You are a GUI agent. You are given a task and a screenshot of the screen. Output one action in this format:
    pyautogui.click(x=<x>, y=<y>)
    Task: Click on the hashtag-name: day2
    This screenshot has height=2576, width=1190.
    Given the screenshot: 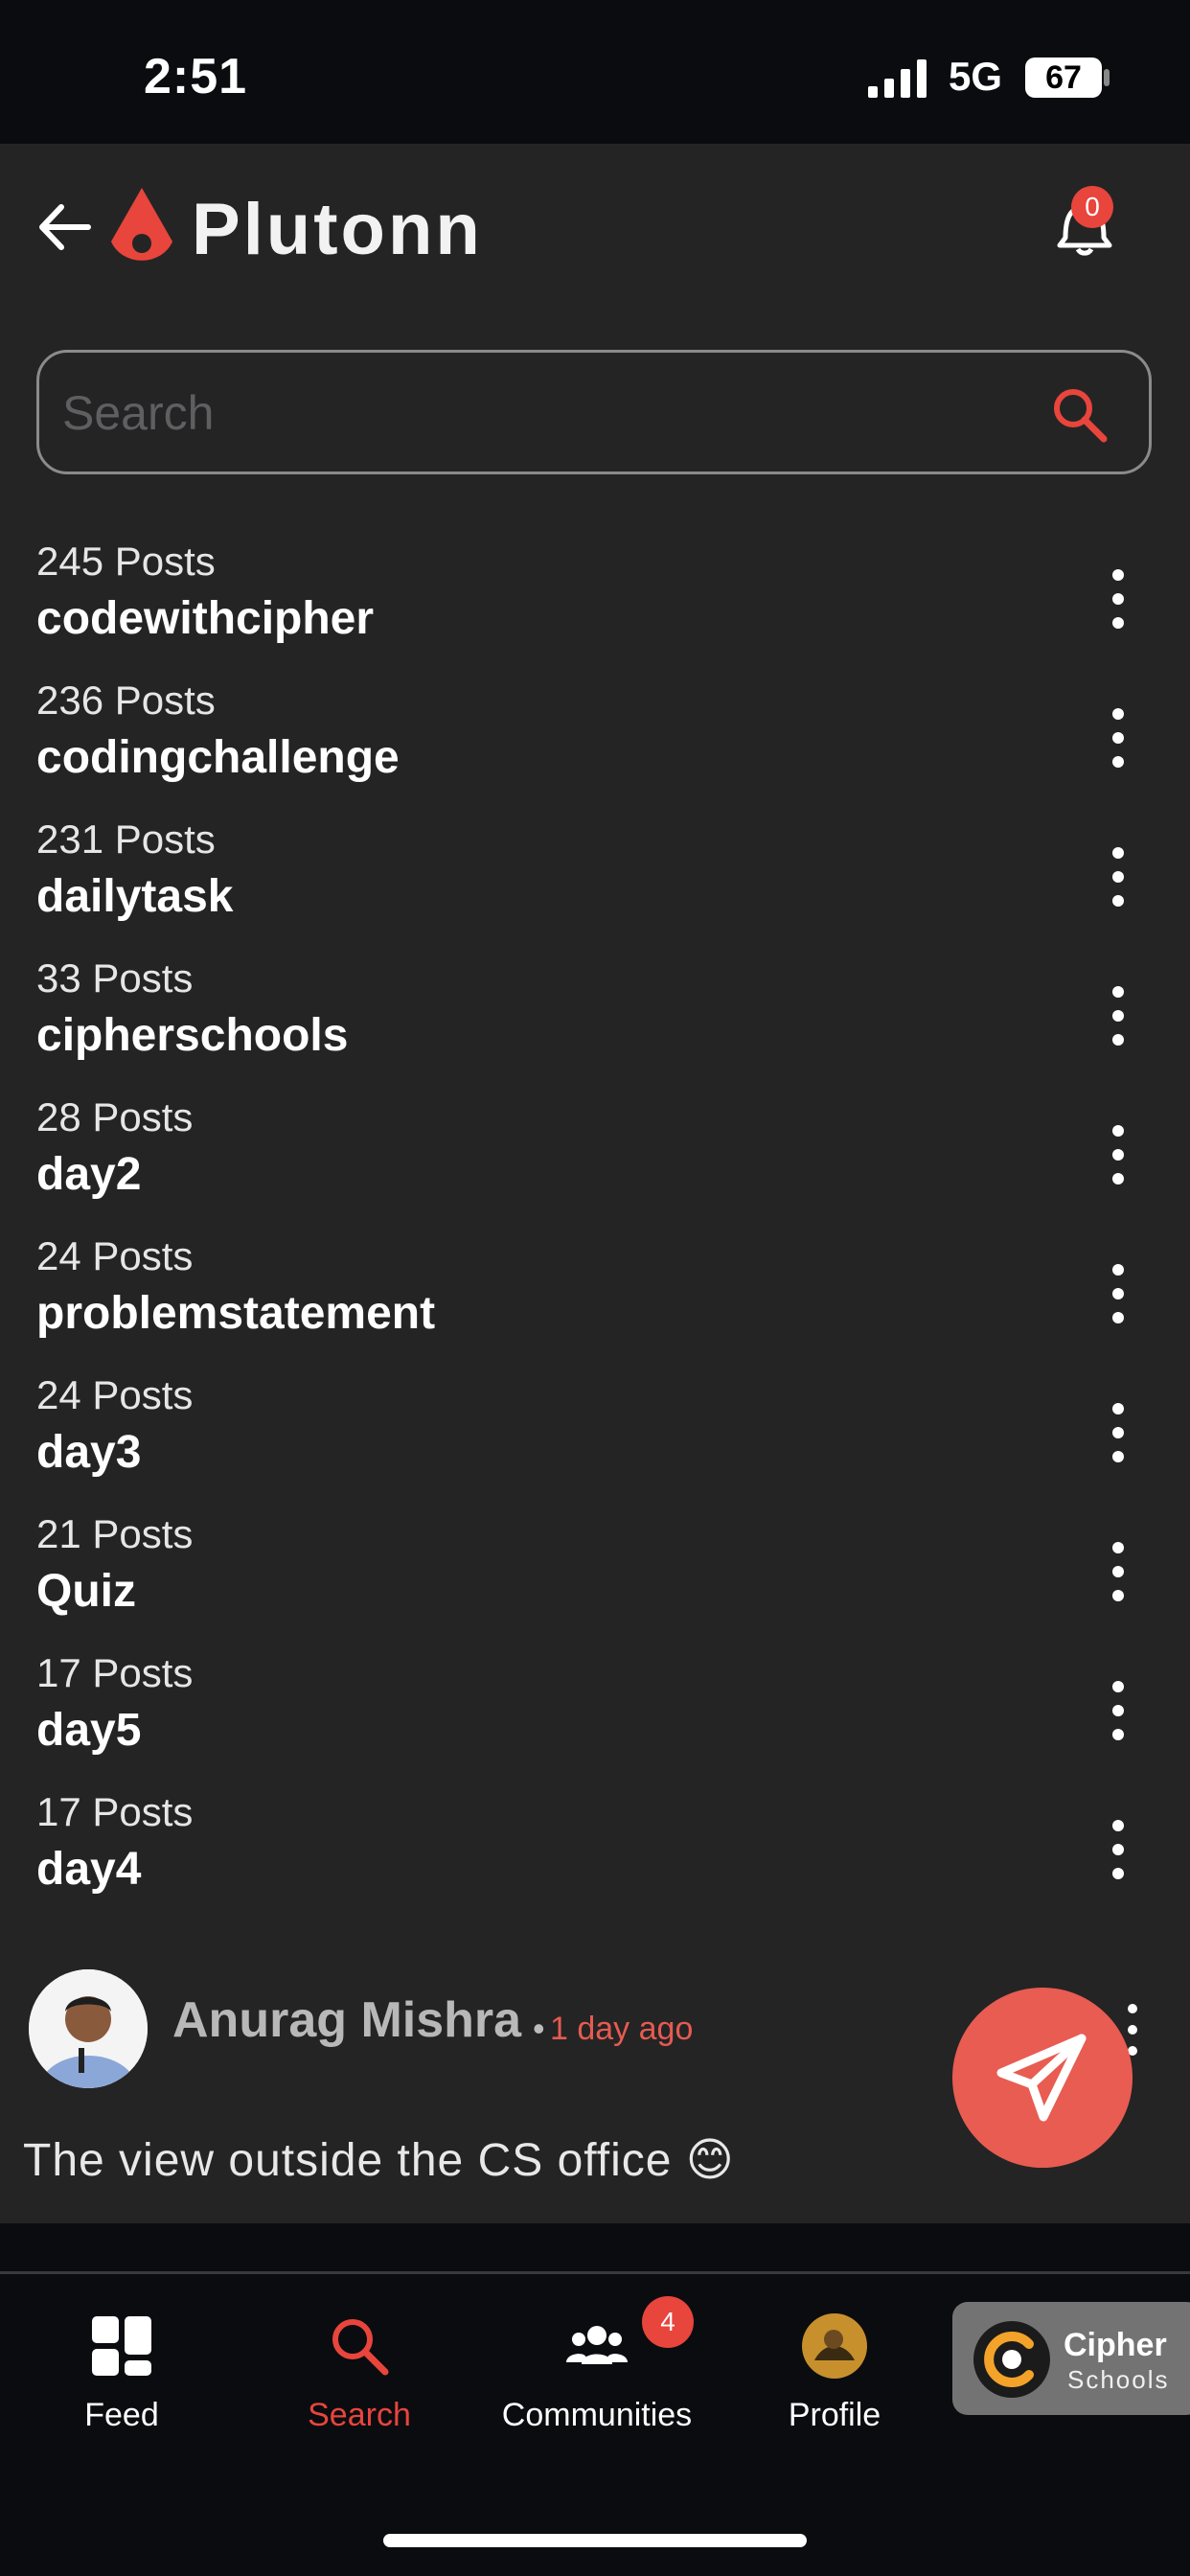 What is the action you would take?
    pyautogui.click(x=89, y=1174)
    